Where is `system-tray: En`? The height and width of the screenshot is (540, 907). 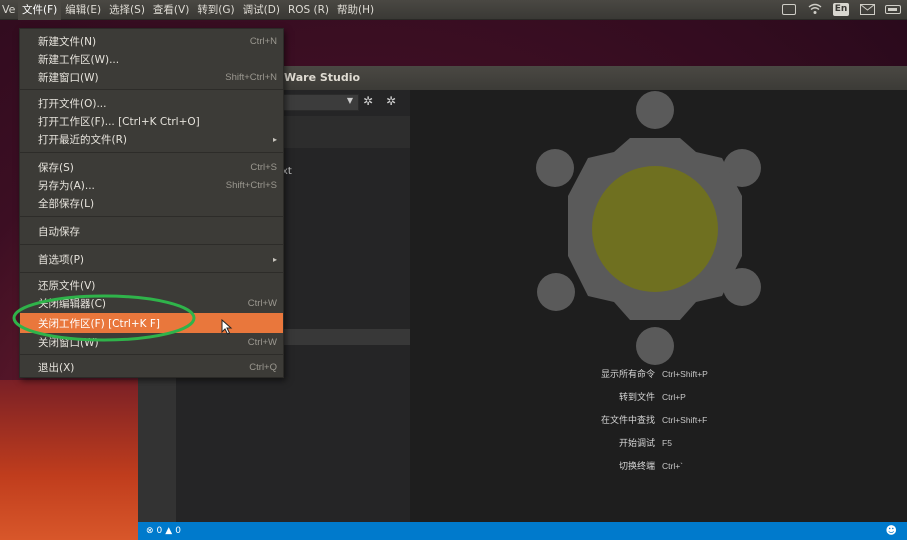 system-tray: En is located at coordinates (841, 9).